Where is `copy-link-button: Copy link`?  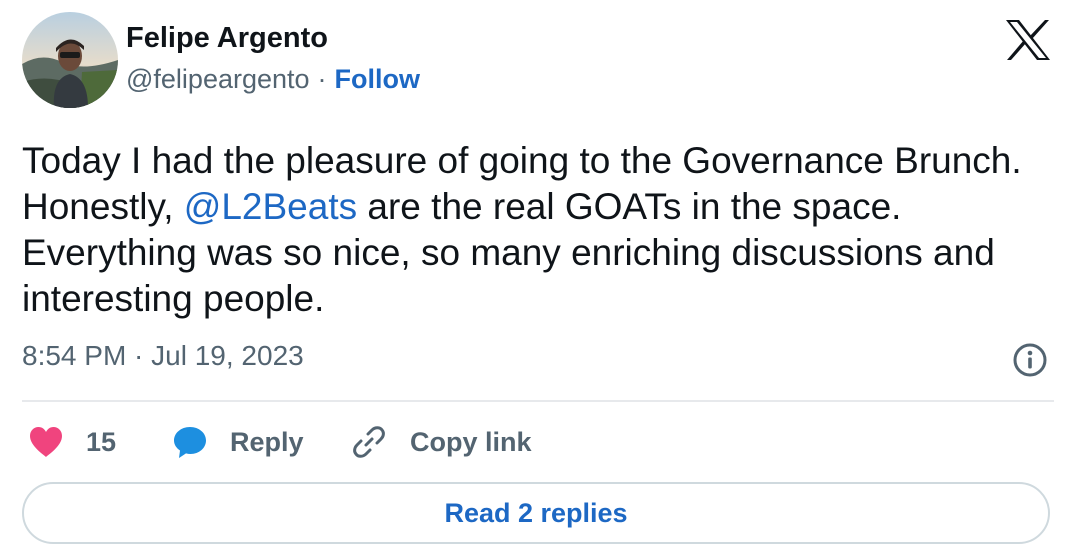
copy-link-button: Copy link is located at coordinates (442, 442).